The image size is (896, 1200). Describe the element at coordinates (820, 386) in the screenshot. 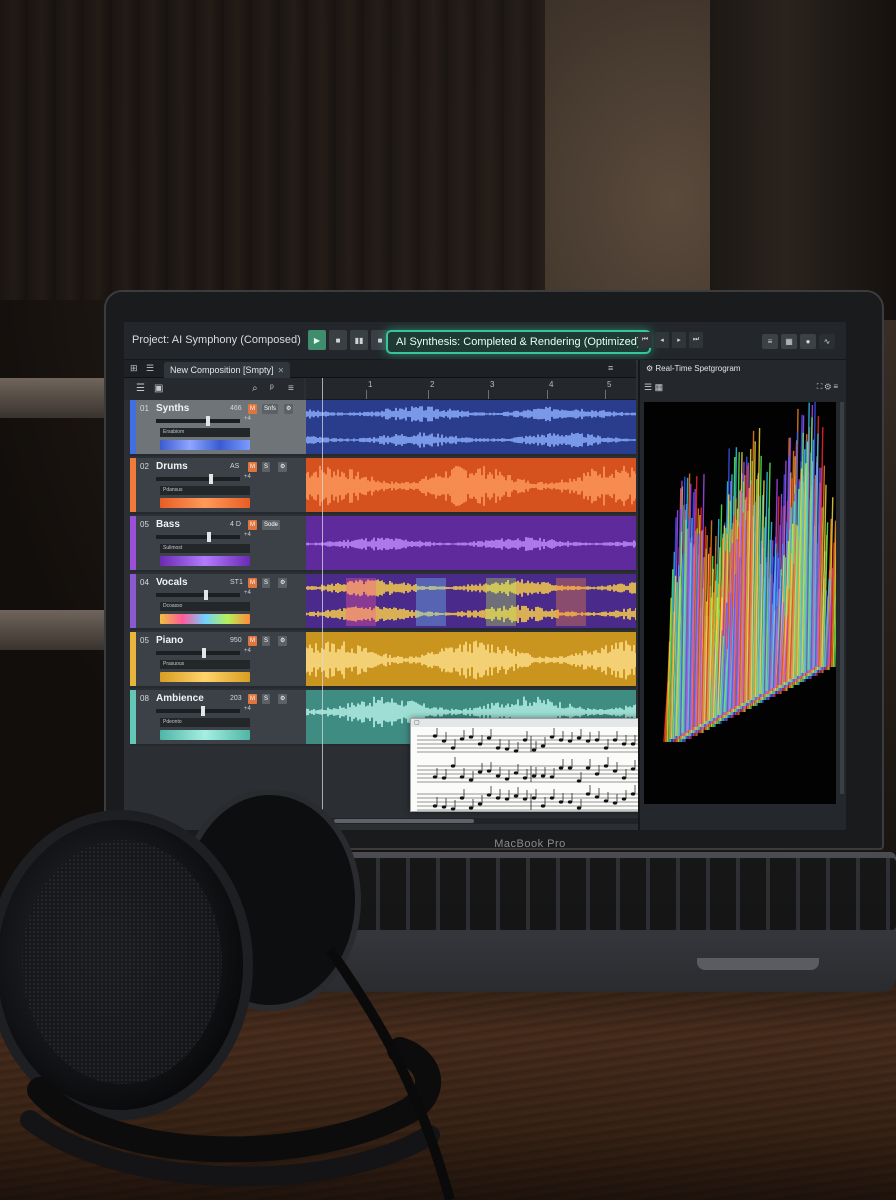

I see `expand-icon: ⛶` at that location.